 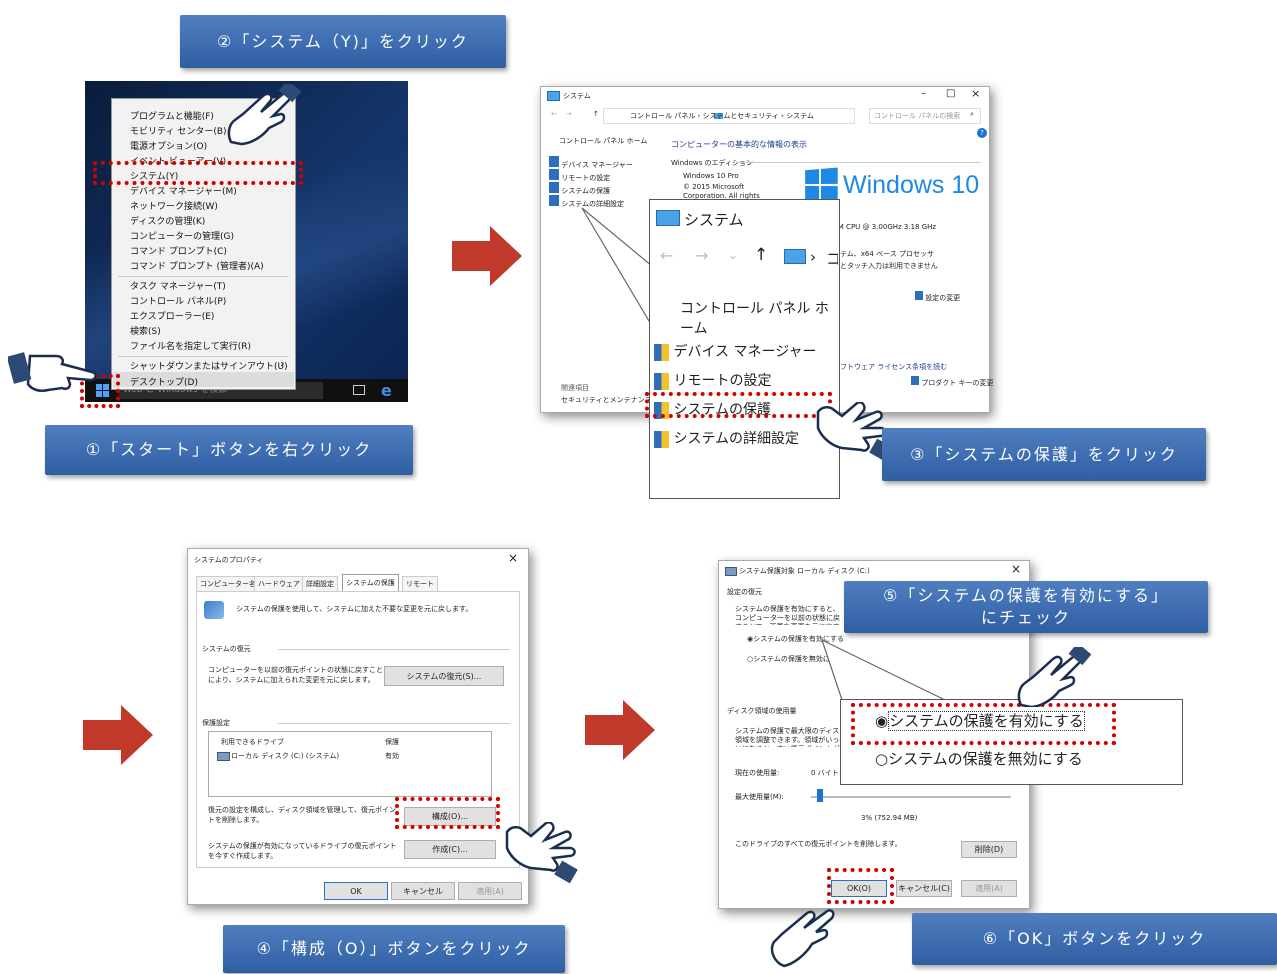 What do you see at coordinates (190, 345) in the screenshot?
I see `menu-item-run: ファイル名を指定して実行(R)` at bounding box center [190, 345].